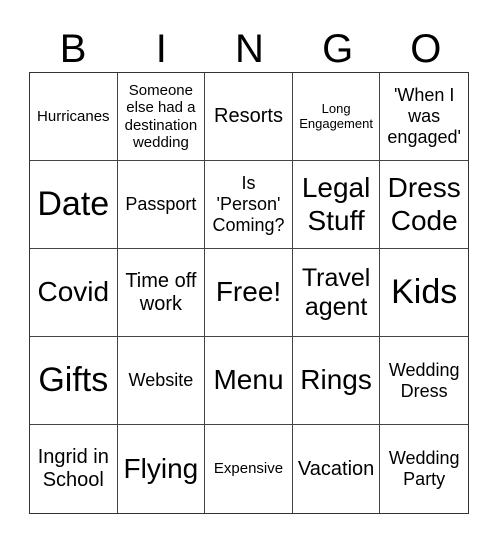 The height and width of the screenshot is (544, 500). What do you see at coordinates (249, 205) in the screenshot?
I see `bingo-cell: Is 'Person' Coming?` at bounding box center [249, 205].